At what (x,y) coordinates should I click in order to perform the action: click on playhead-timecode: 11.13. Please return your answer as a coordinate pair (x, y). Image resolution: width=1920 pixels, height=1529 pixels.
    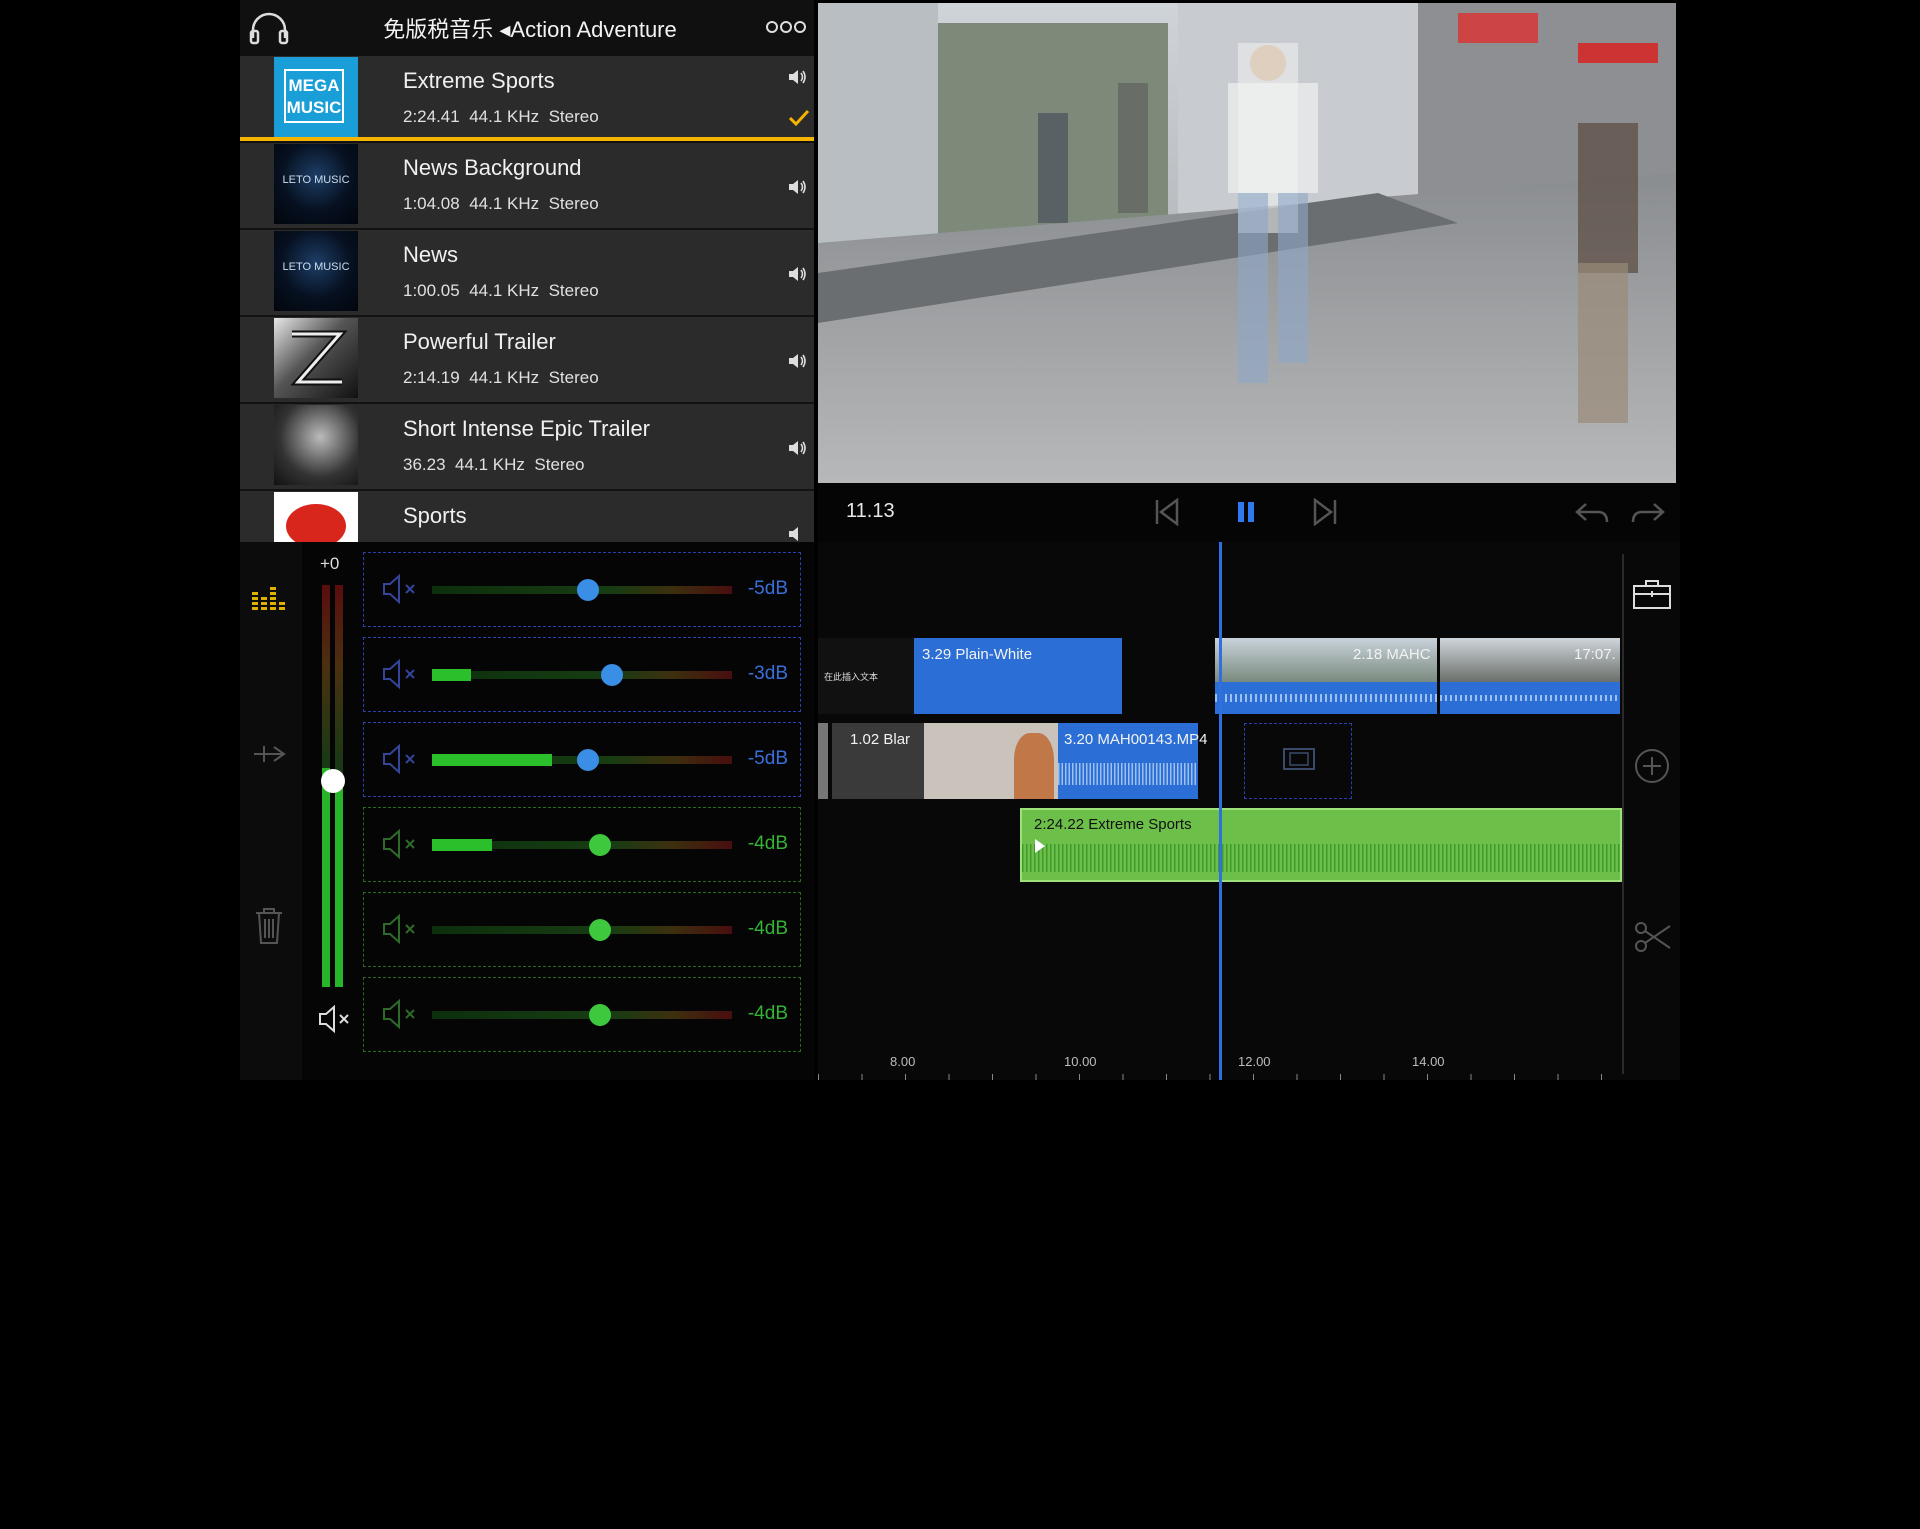
    Looking at the image, I should click on (870, 511).